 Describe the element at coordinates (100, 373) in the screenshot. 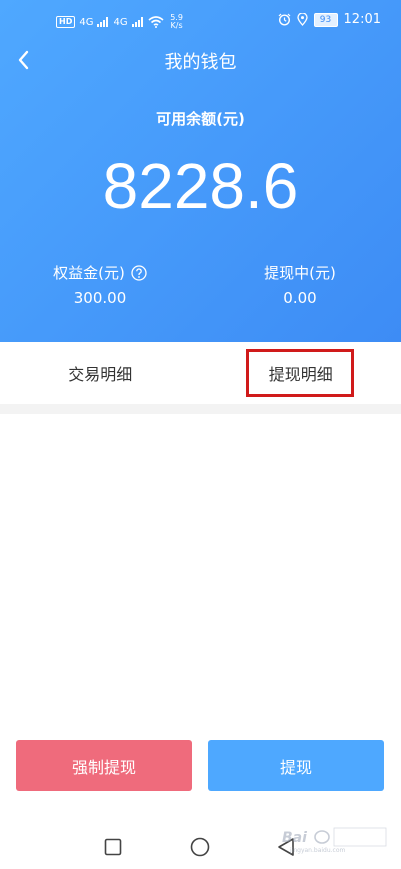

I see `tab-transaction-details: 交易明细` at that location.